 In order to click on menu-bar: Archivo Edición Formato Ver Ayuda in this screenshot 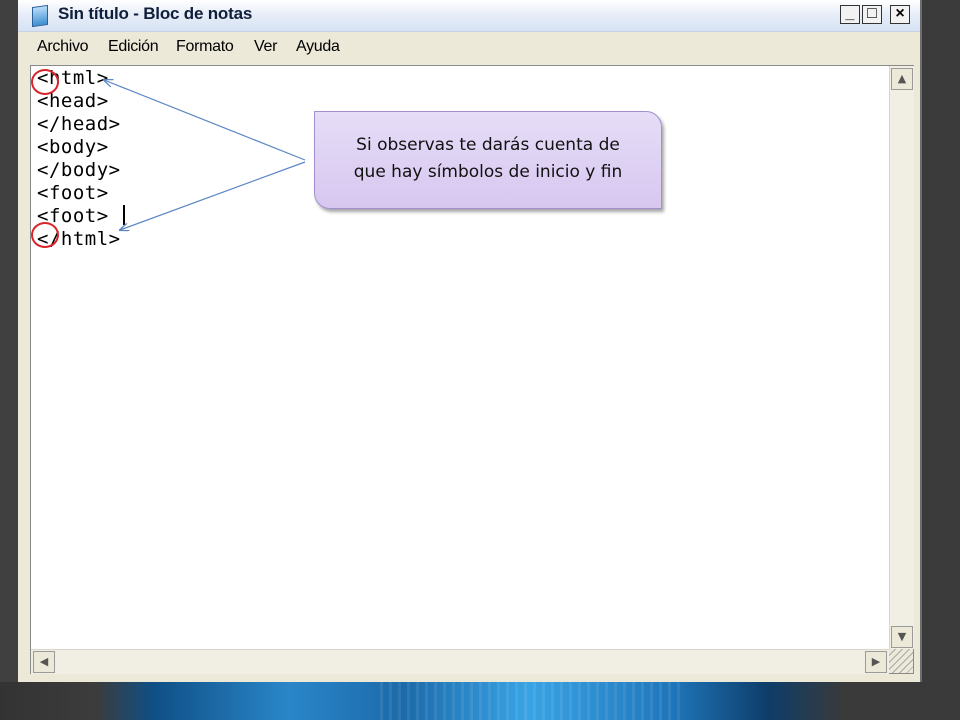, I will do `click(469, 46)`.